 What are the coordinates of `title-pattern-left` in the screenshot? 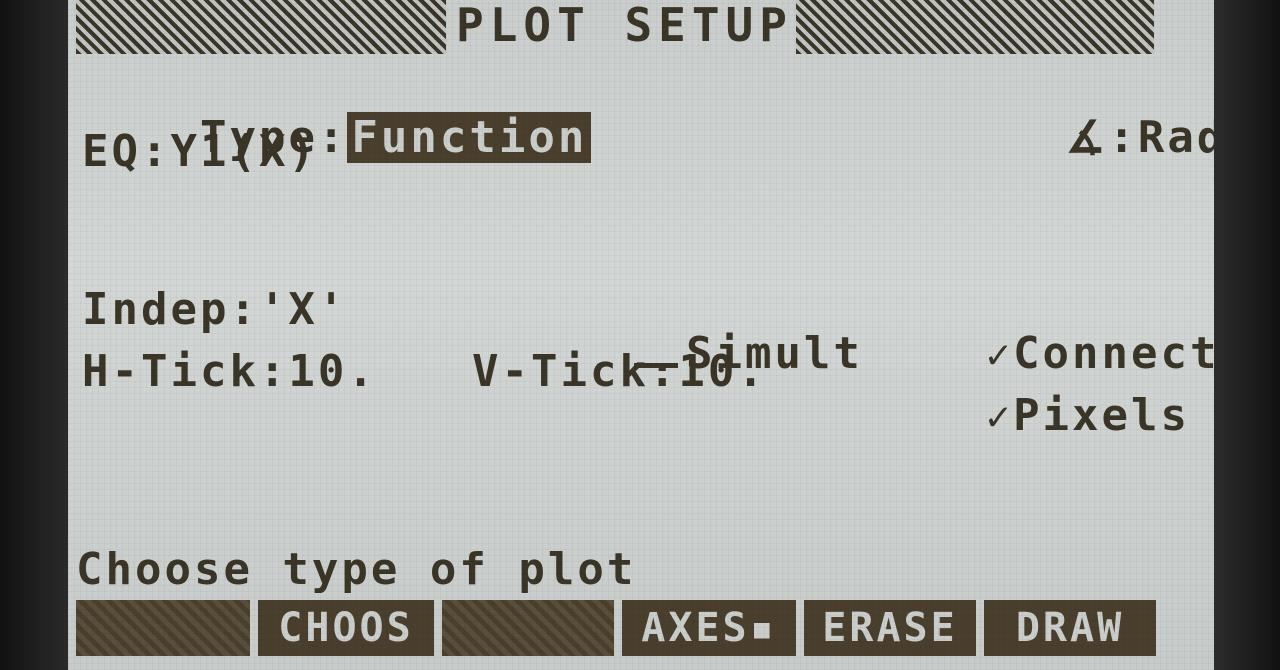 It's located at (261, 27).